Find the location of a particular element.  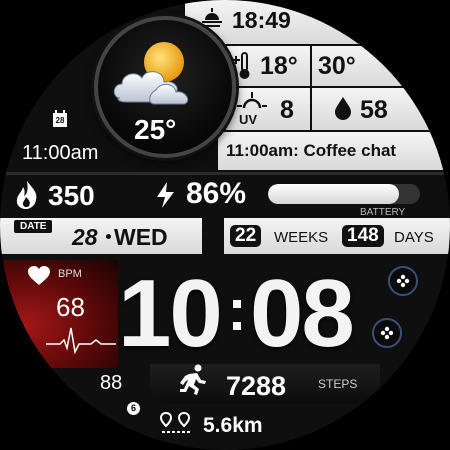

date-day: 28 is located at coordinates (85, 237).